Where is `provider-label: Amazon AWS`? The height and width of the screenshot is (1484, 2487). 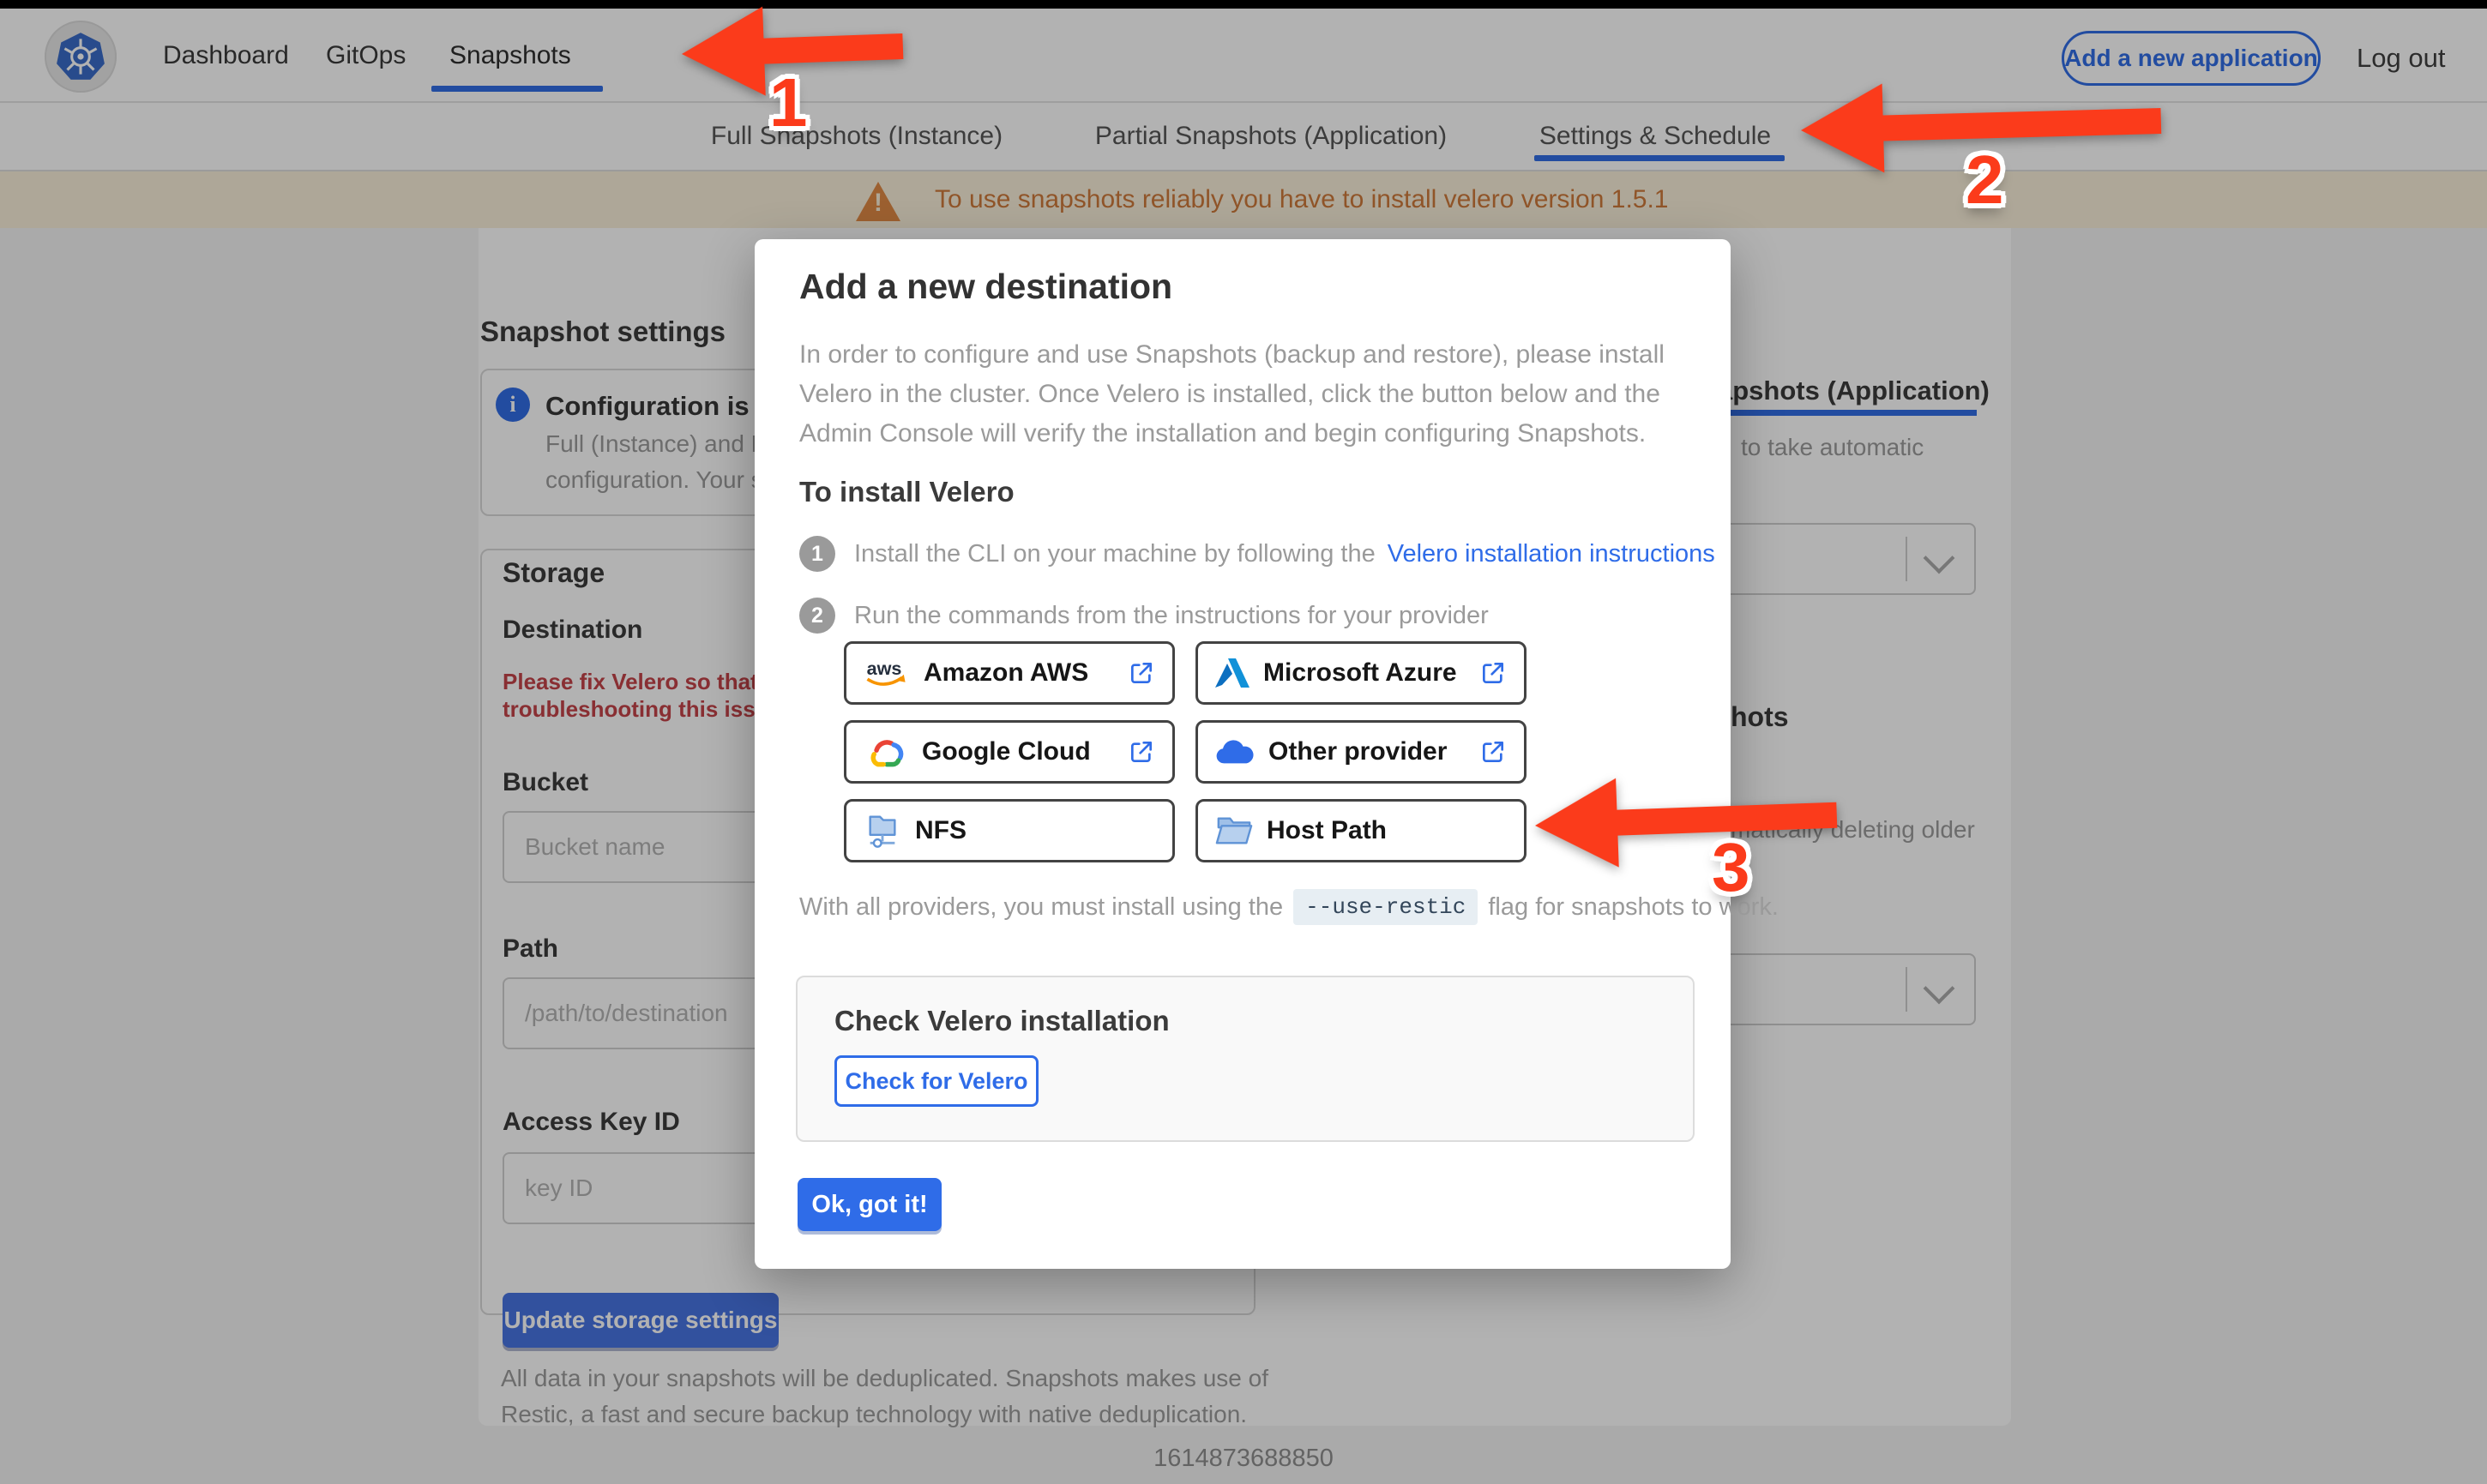
provider-label: Amazon AWS is located at coordinates (1006, 672).